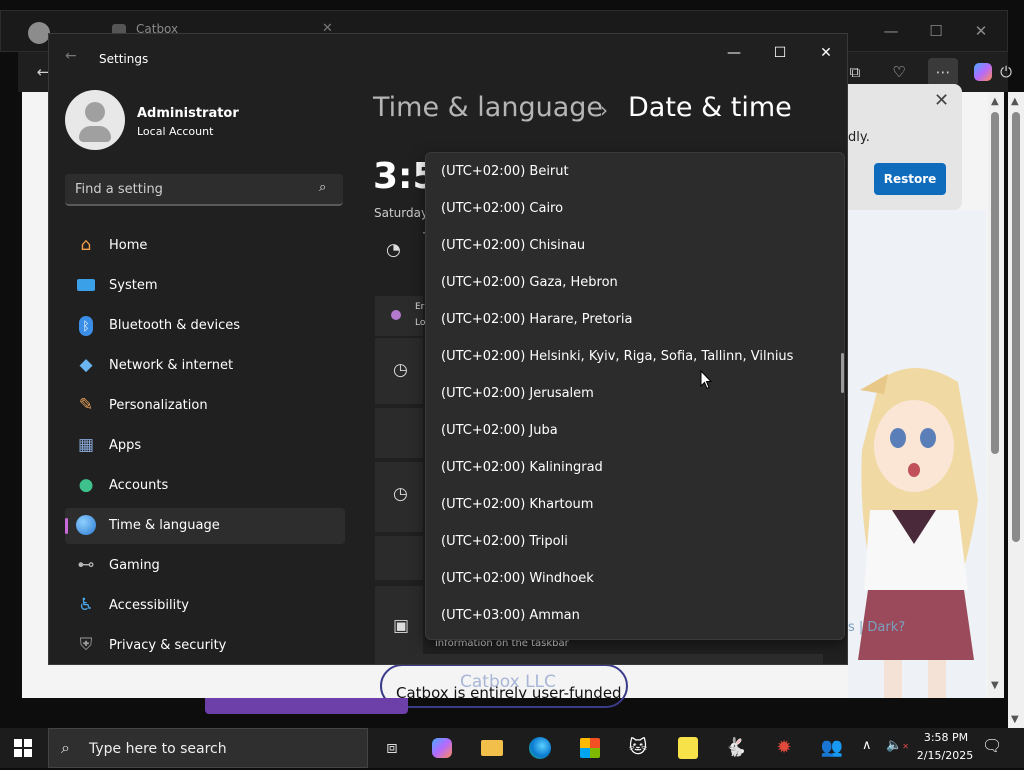 This screenshot has height=770, width=1024. Describe the element at coordinates (981, 31) in the screenshot. I see `browser-close-button: ✕` at that location.